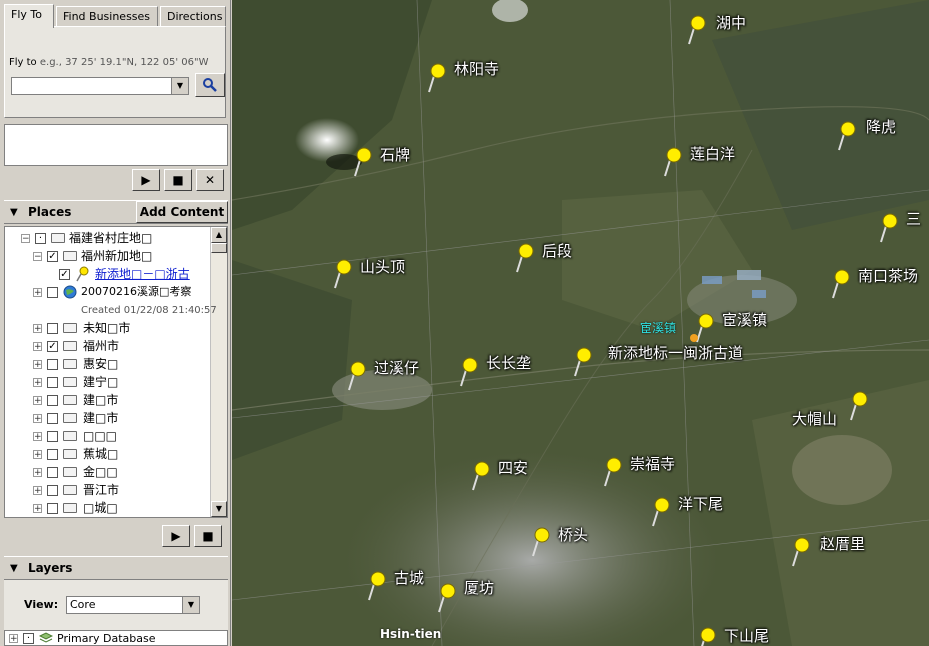  I want to click on placemark-label: 新添地标一闽浙古道, so click(675, 352).